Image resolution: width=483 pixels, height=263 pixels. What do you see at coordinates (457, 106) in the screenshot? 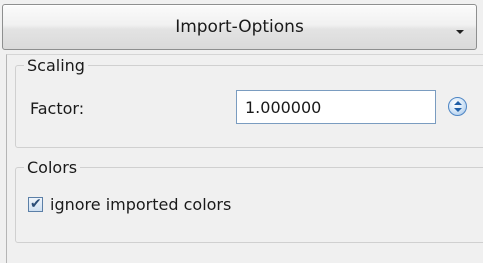
I see `spin-updown-icon` at bounding box center [457, 106].